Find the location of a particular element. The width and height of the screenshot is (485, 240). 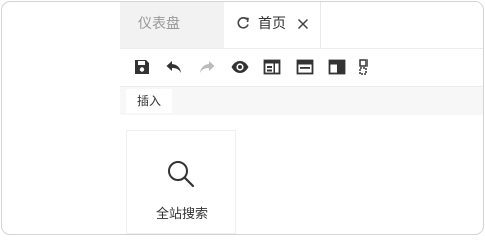

layout-top-icon is located at coordinates (305, 67).